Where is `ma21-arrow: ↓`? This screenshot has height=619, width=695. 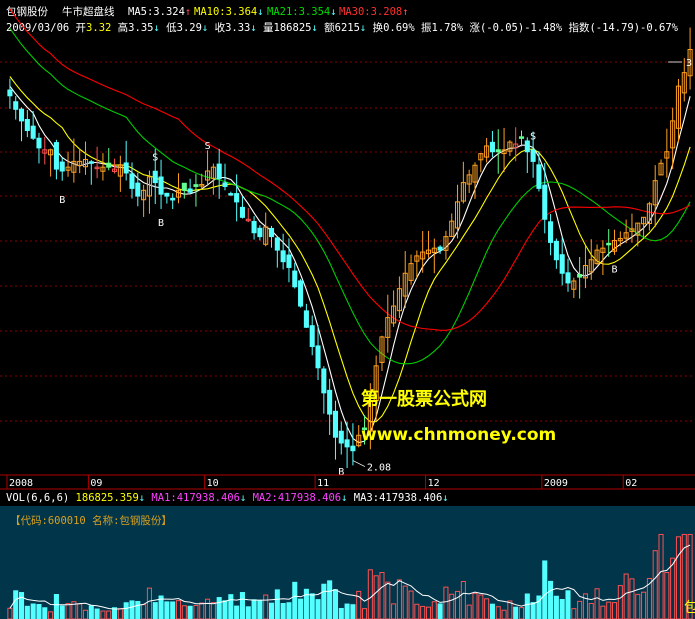 ma21-arrow: ↓ is located at coordinates (333, 12).